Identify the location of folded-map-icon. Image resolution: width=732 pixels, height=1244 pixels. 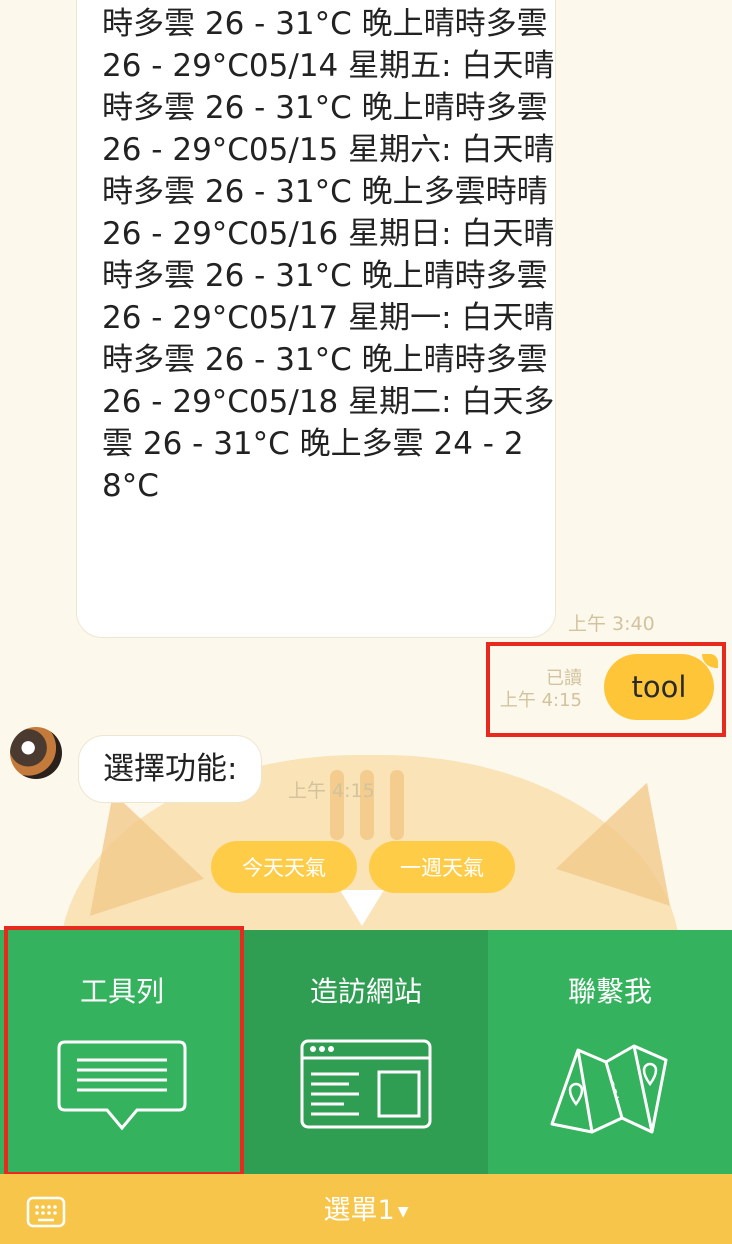
(609, 1089).